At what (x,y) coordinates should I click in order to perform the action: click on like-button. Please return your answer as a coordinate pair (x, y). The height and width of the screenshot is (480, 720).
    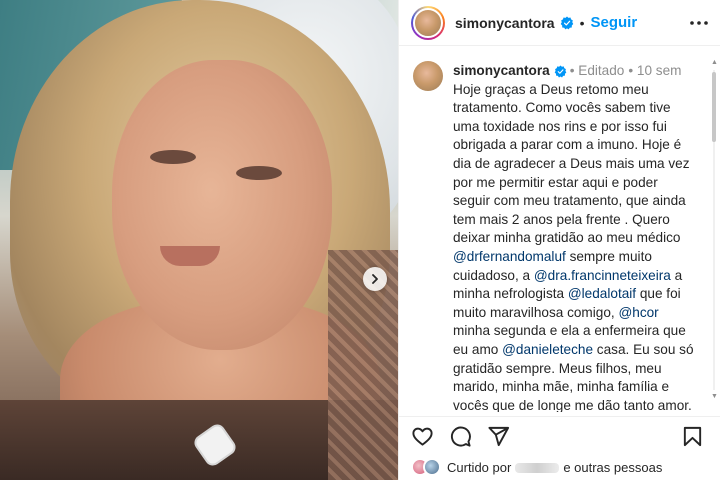
    Looking at the image, I should click on (422, 437).